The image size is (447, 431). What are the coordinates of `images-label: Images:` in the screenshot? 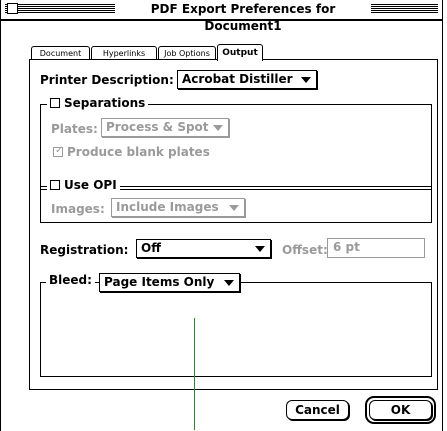 It's located at (78, 209).